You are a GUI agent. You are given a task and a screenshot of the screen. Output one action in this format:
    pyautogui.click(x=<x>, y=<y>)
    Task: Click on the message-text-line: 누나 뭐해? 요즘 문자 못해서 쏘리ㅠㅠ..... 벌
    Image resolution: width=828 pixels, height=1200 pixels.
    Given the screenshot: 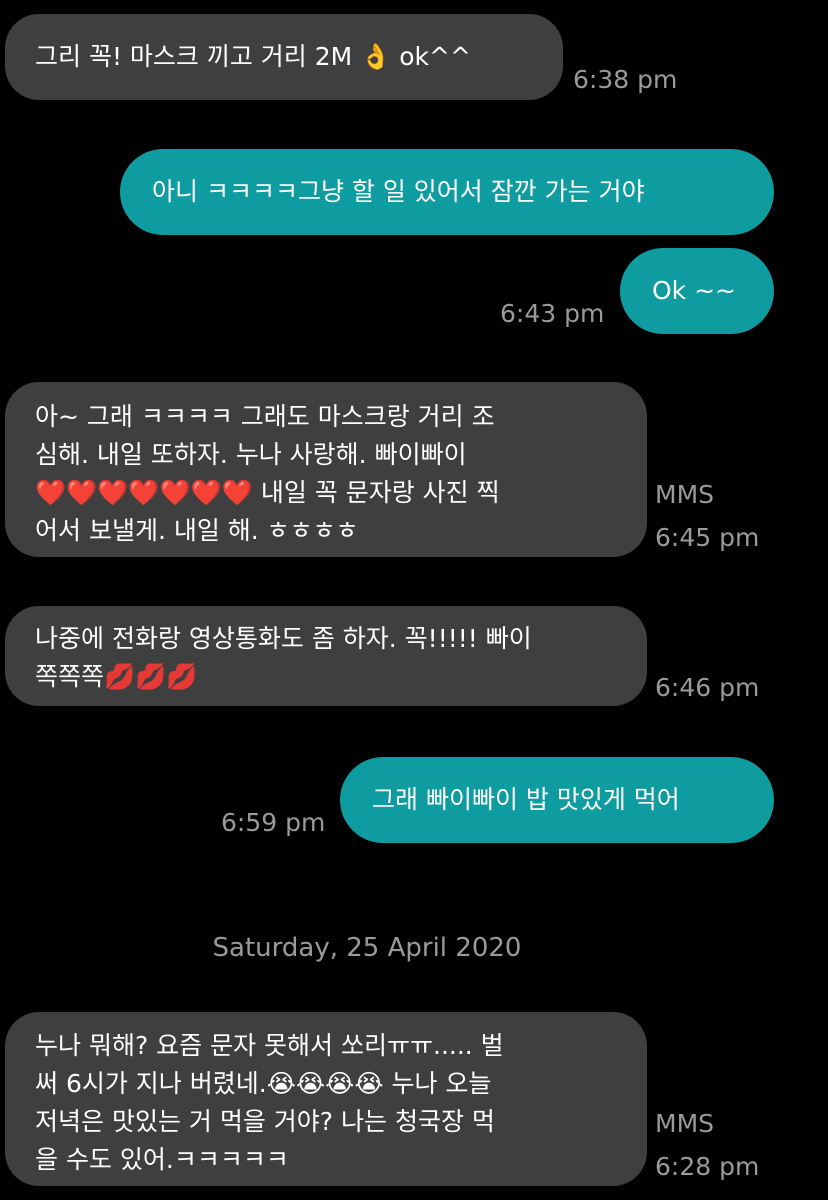 What is the action you would take?
    pyautogui.click(x=269, y=1045)
    